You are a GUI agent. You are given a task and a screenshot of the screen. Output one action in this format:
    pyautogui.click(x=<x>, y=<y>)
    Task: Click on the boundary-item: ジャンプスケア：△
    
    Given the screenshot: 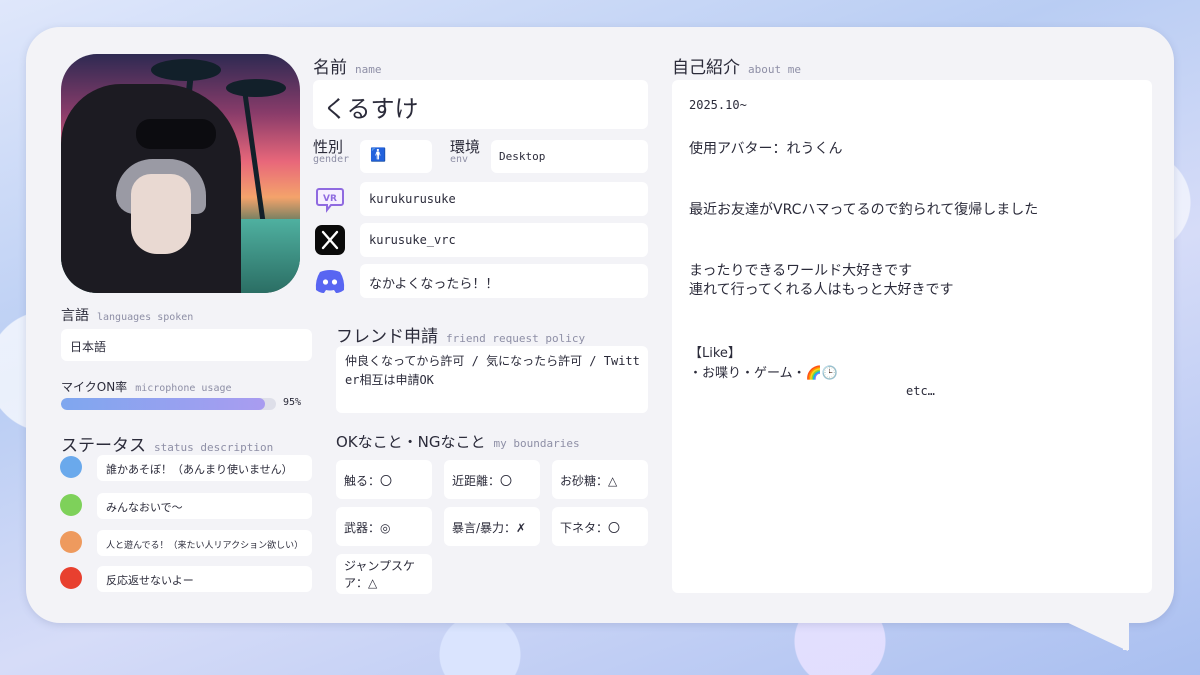 What is the action you would take?
    pyautogui.click(x=384, y=574)
    